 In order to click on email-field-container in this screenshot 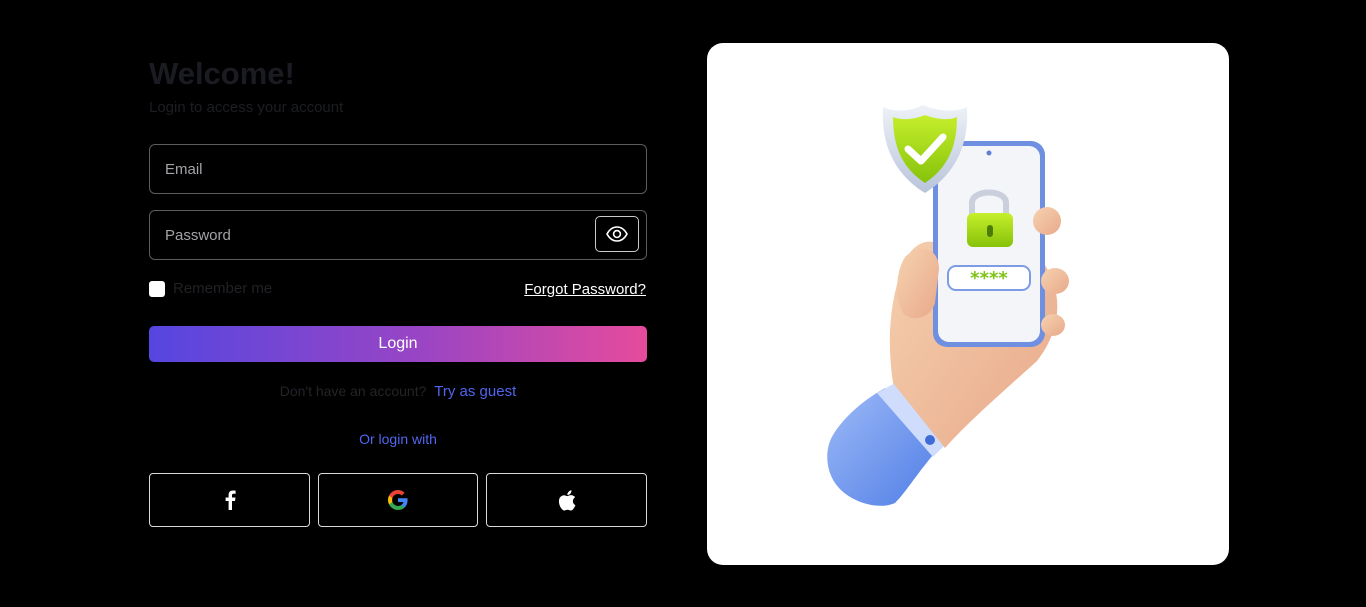, I will do `click(398, 169)`.